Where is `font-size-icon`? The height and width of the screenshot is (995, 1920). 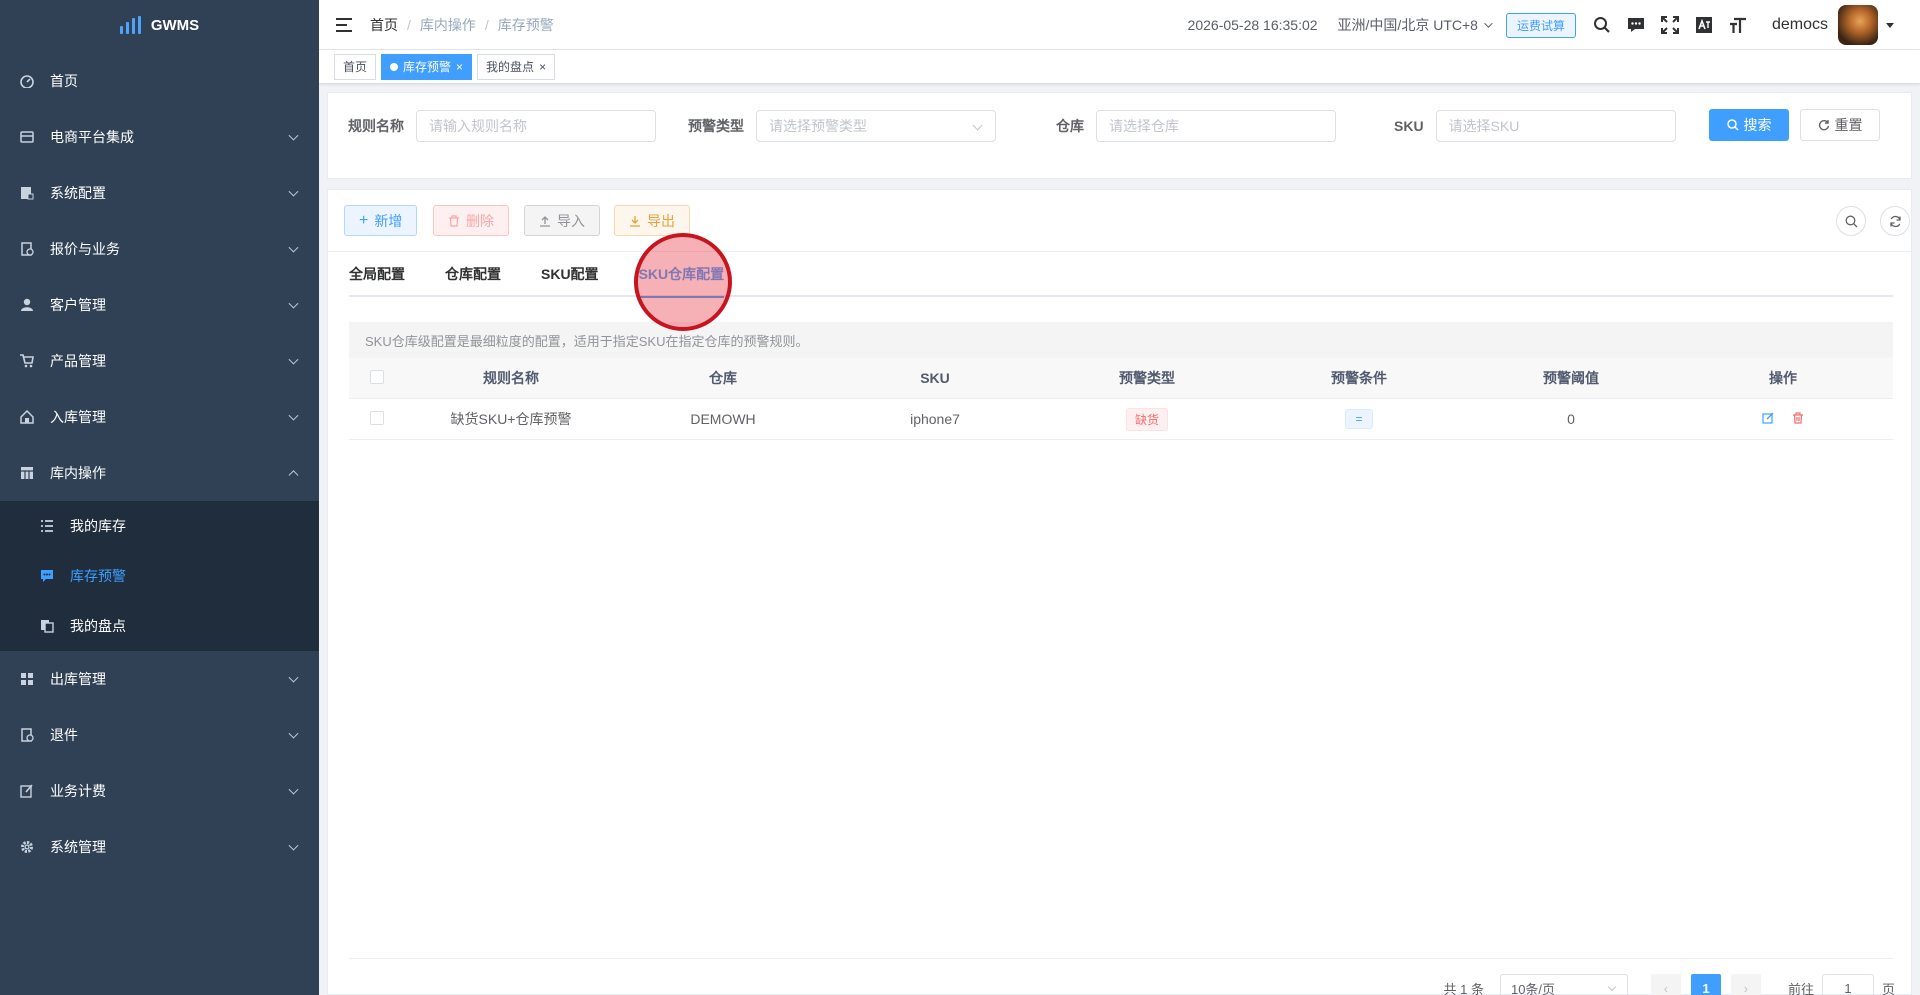
font-size-icon is located at coordinates (1738, 25).